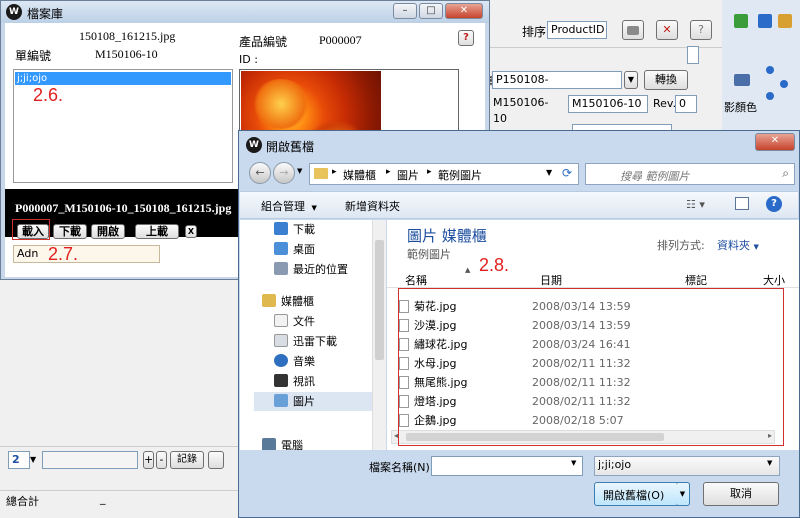  Describe the element at coordinates (248, 59) in the screenshot. I see `id-label: ID :` at that location.